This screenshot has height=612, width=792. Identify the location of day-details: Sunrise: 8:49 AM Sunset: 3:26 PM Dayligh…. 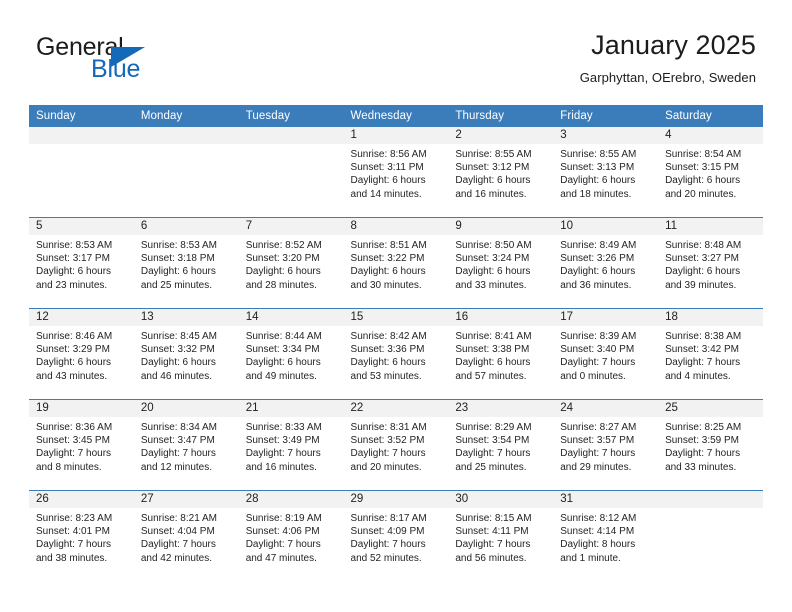
(605, 263).